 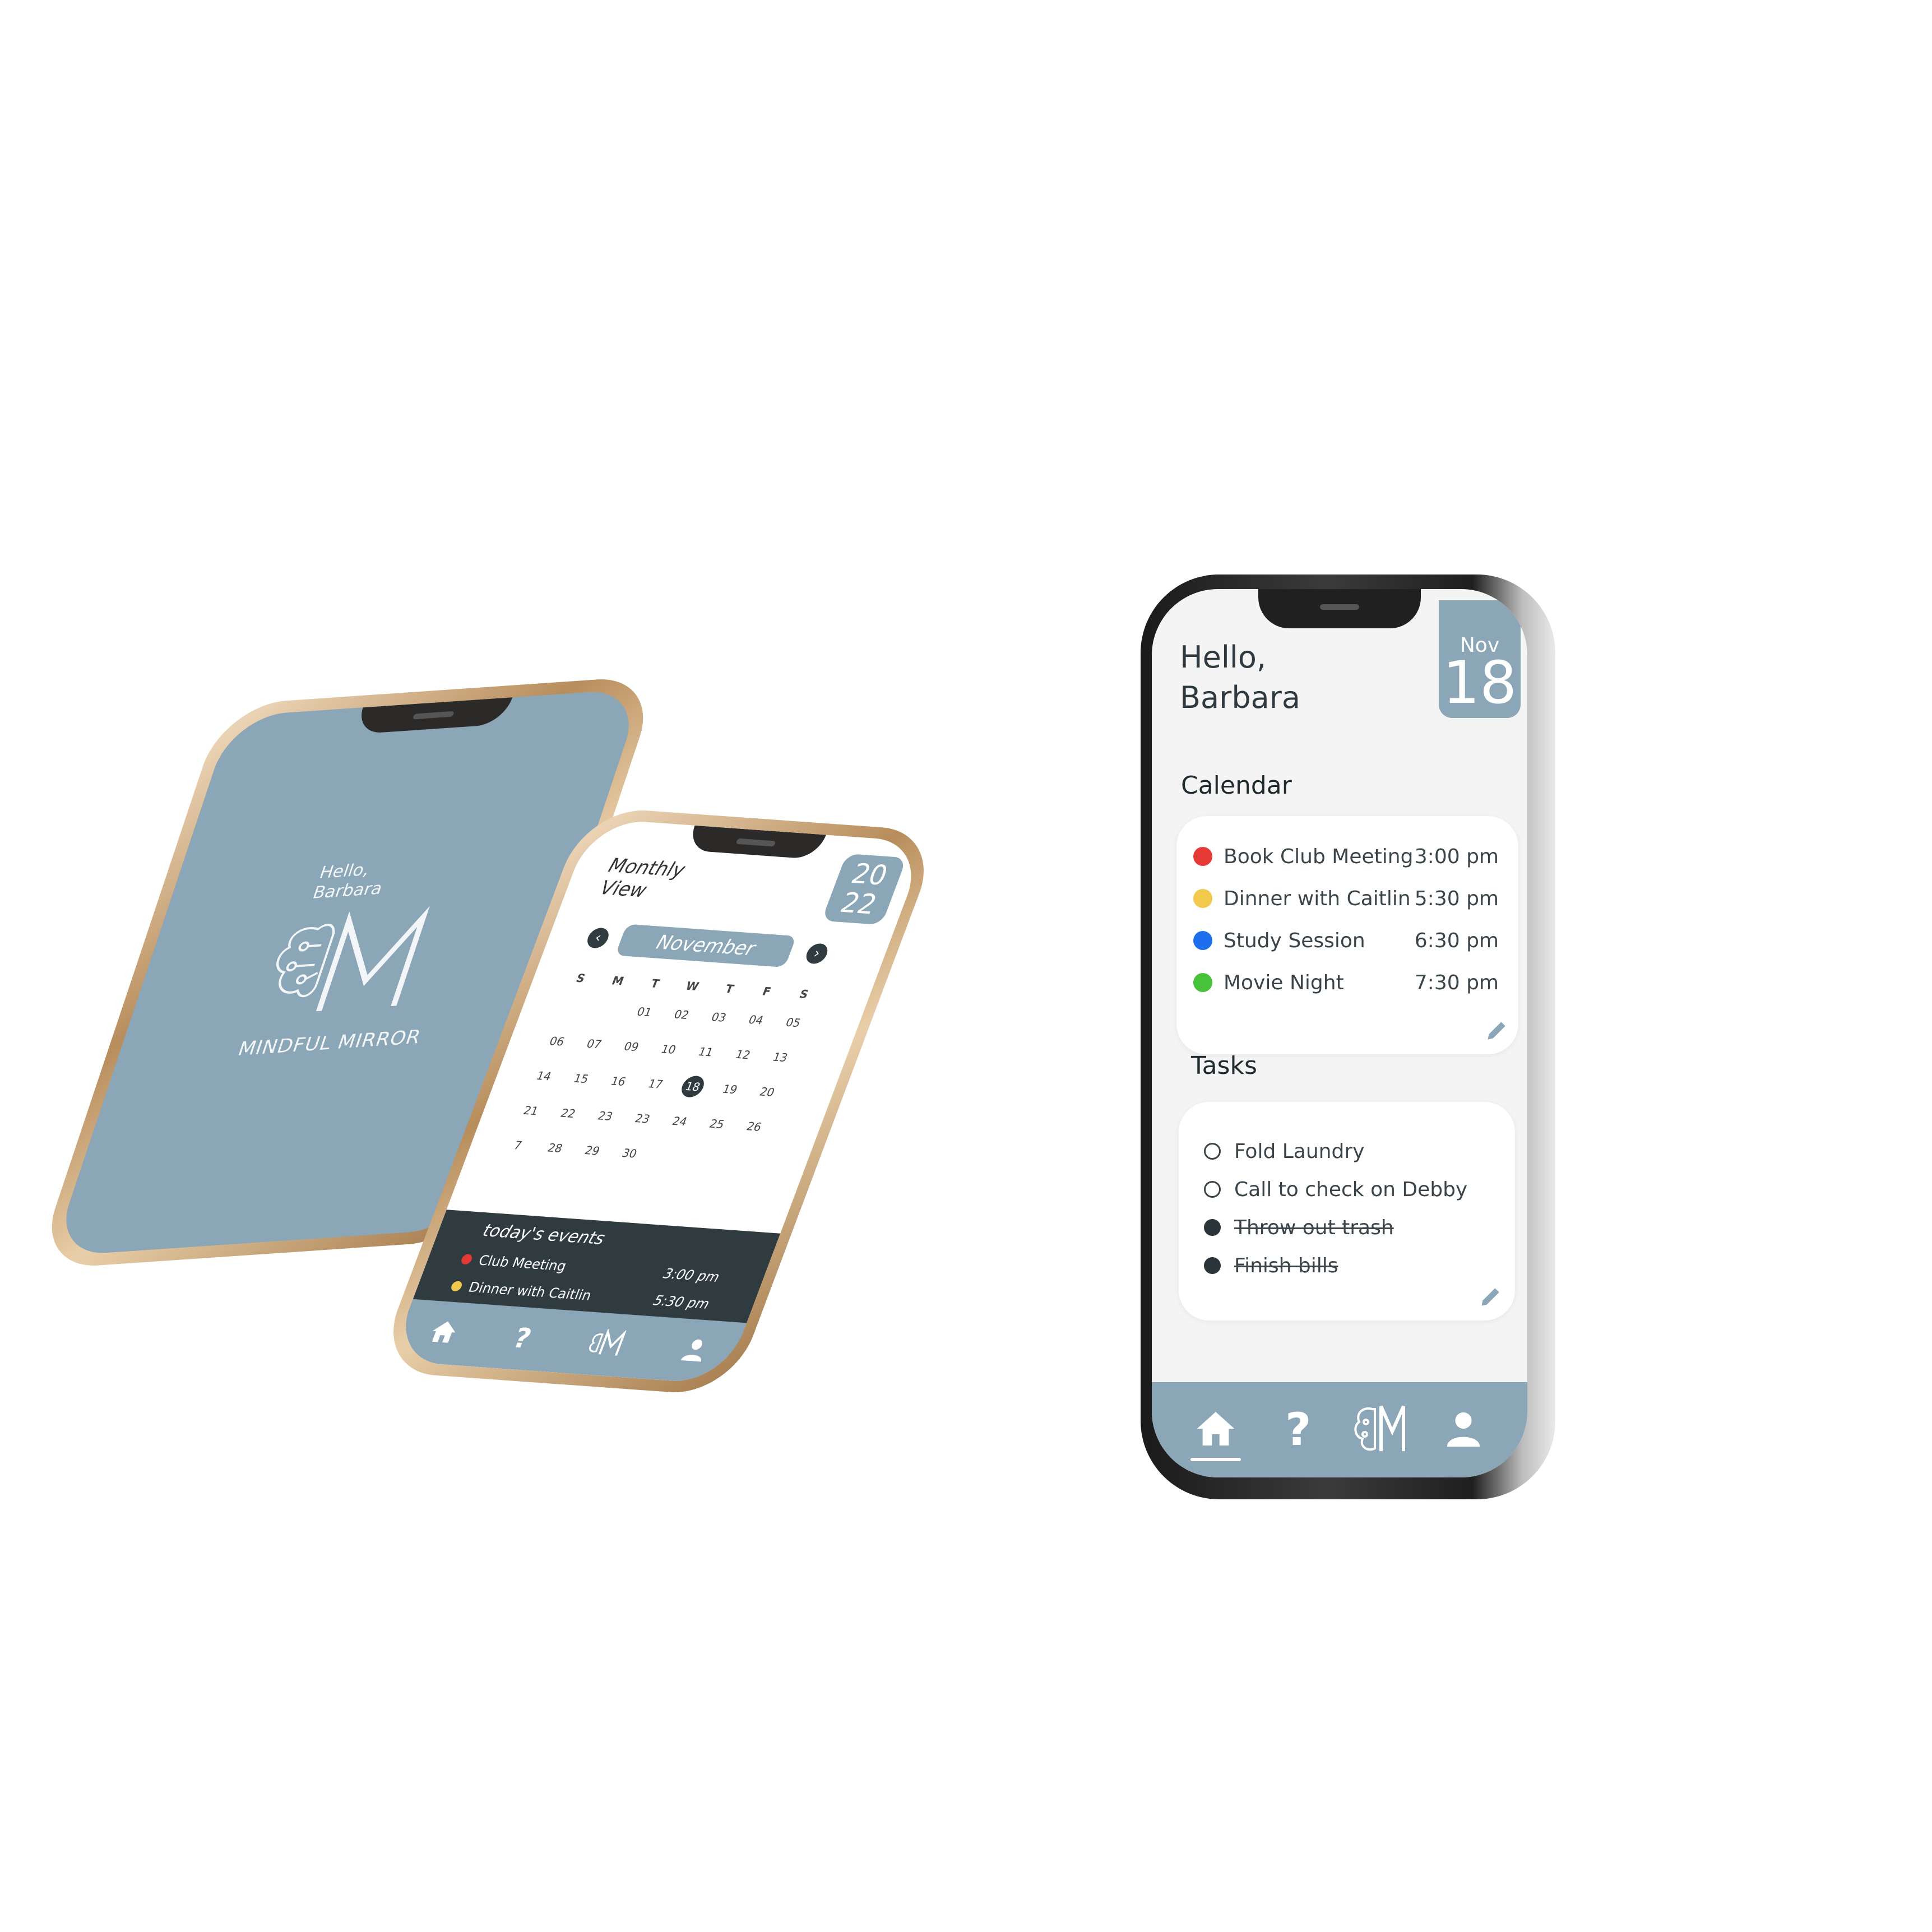 I want to click on calendar-day: 14, so click(x=544, y=1076).